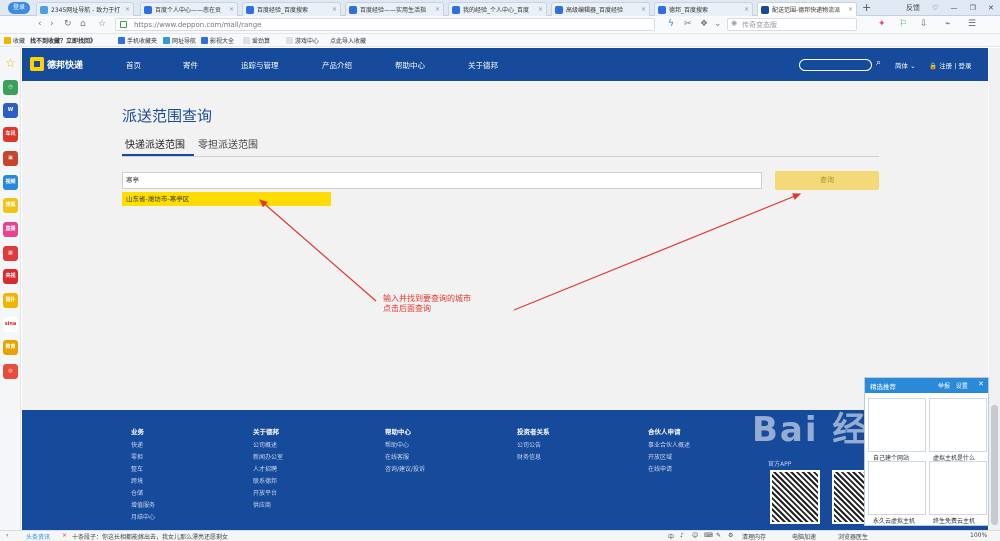 The height and width of the screenshot is (541, 1000). I want to click on sidebar-cctv-icon: 央视, so click(10, 277).